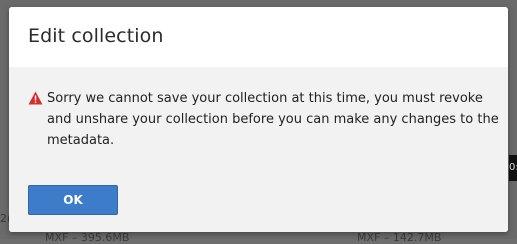 This screenshot has width=517, height=244. What do you see at coordinates (35, 98) in the screenshot?
I see `warning-triangle-icon` at bounding box center [35, 98].